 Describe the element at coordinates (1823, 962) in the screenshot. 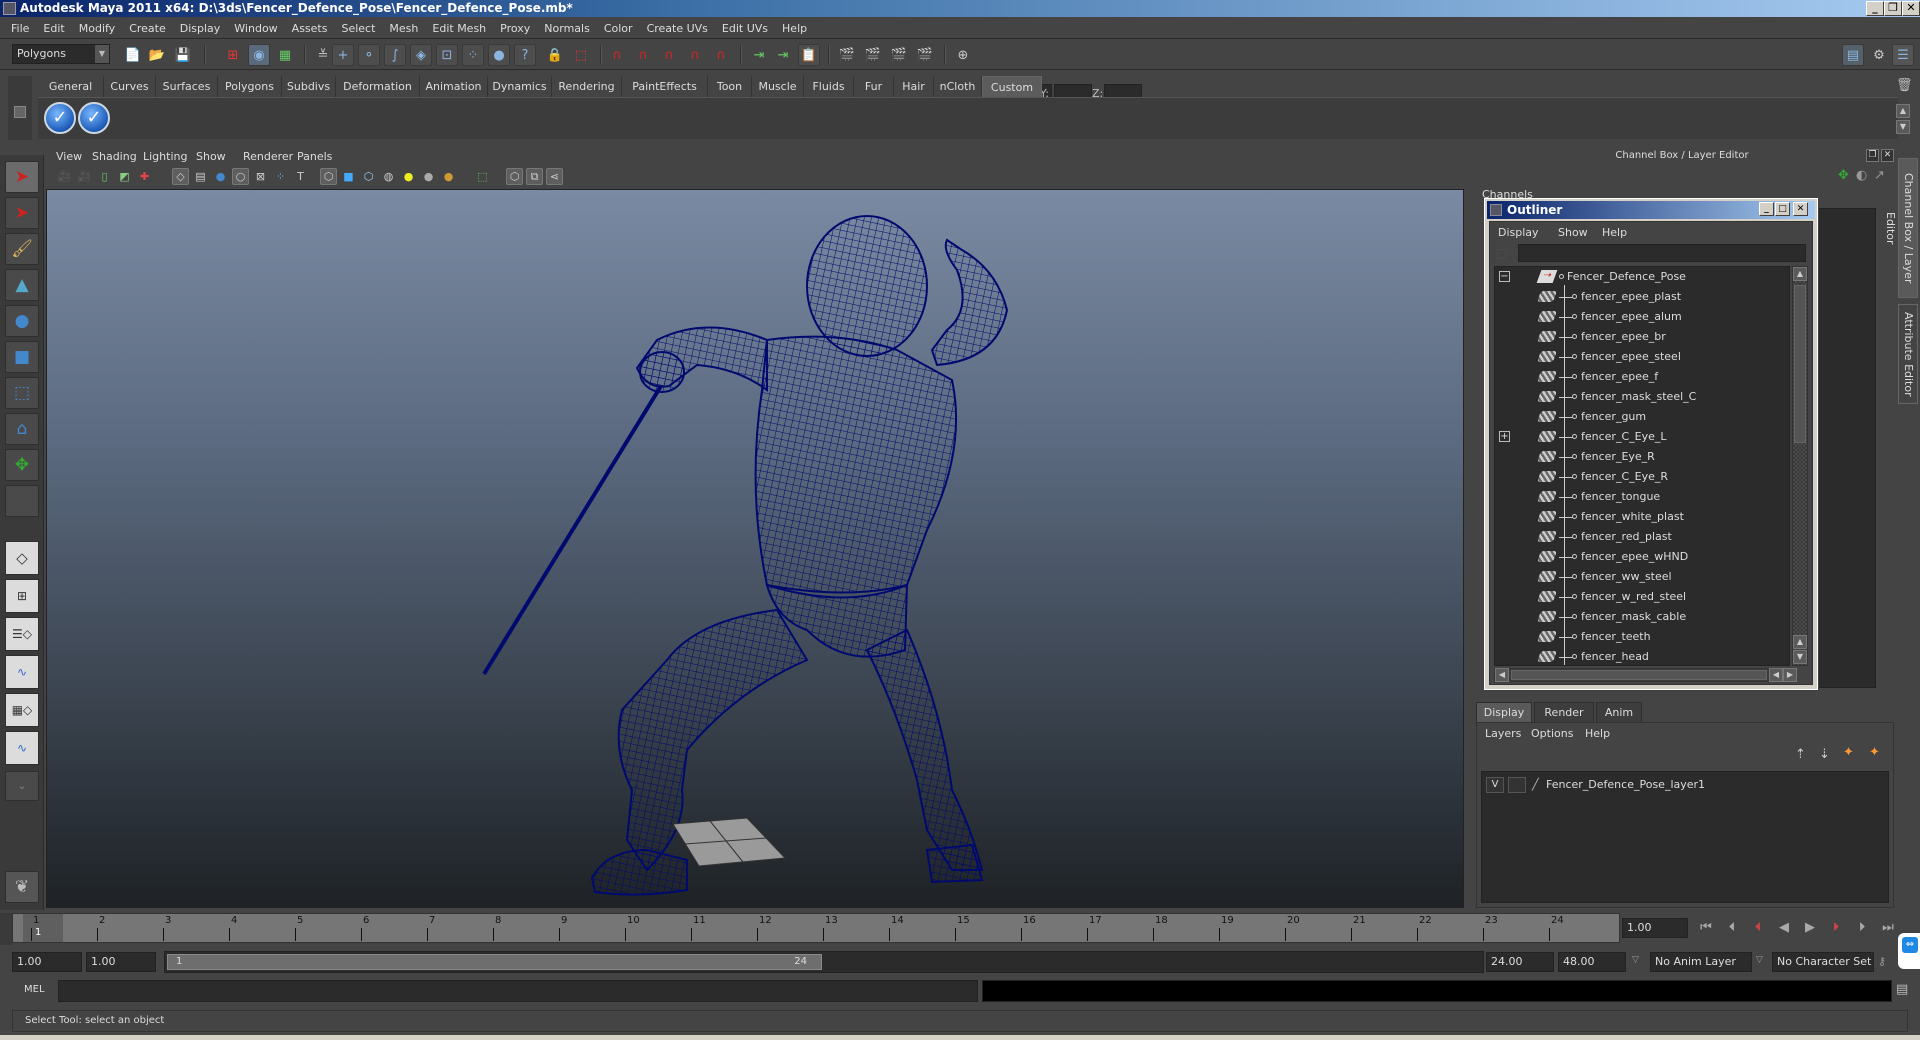

I see `character-set-field: No Character Set` at that location.